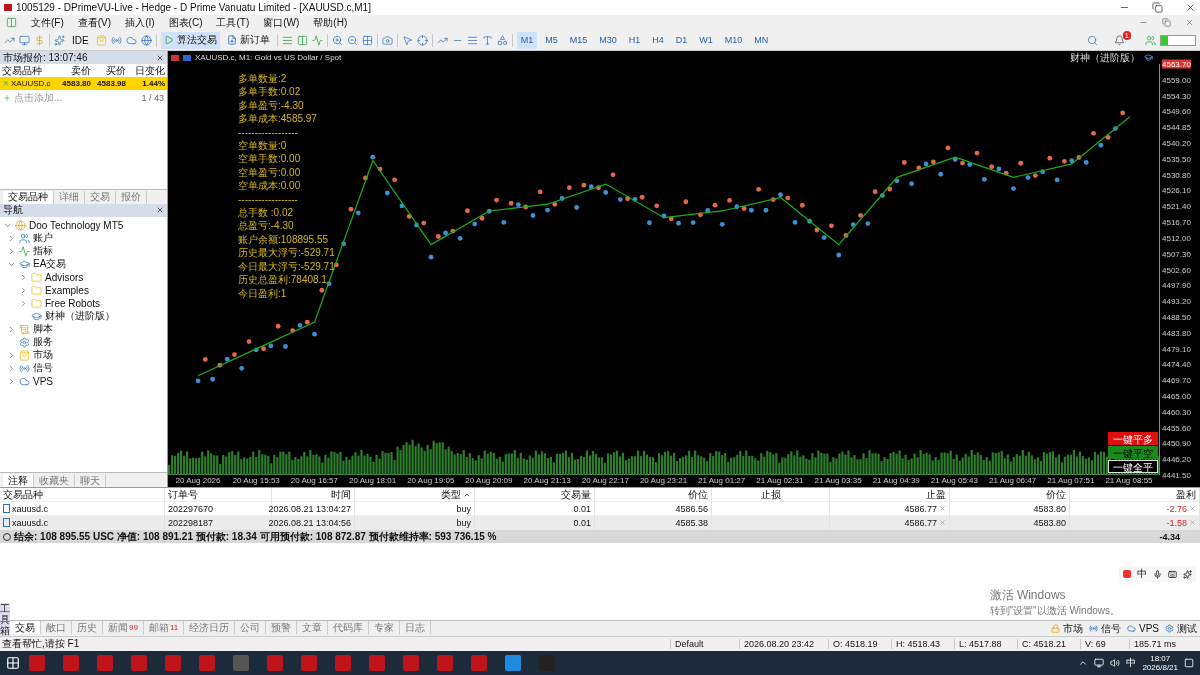 The image size is (1200, 675). What do you see at coordinates (313, 495) in the screenshot?
I see `column-header: 时间` at bounding box center [313, 495].